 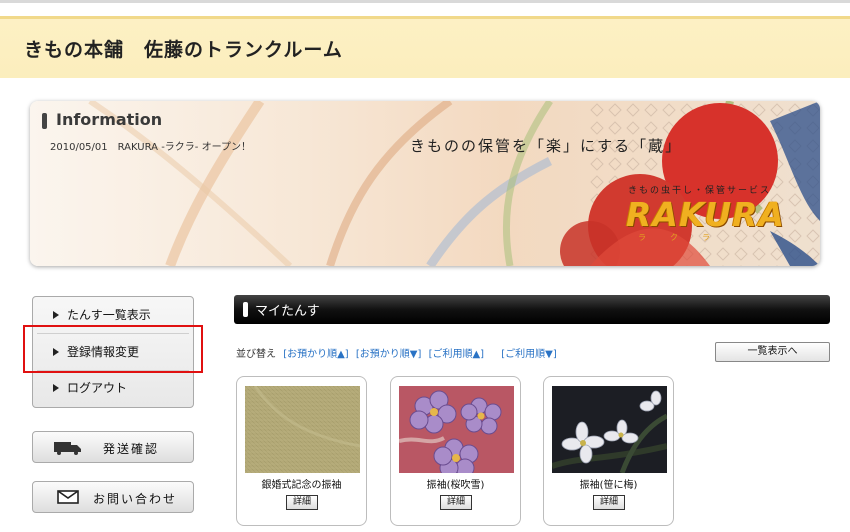 What do you see at coordinates (113, 349) in the screenshot?
I see `highlight-box` at bounding box center [113, 349].